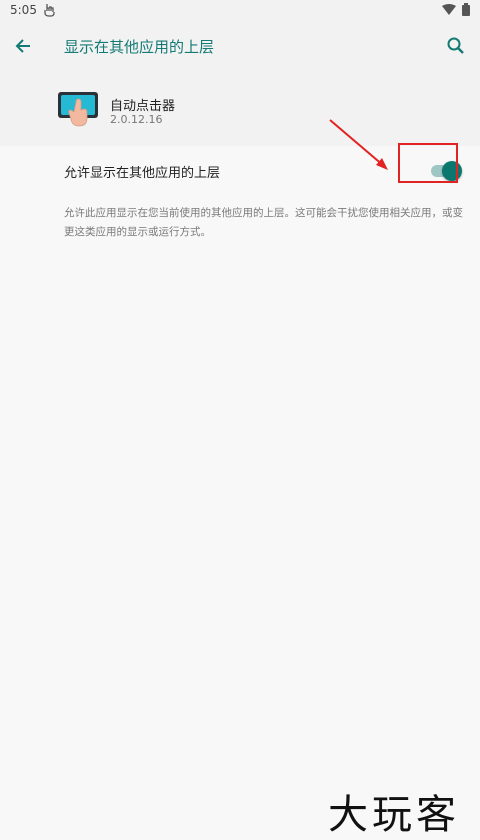  What do you see at coordinates (466, 11) in the screenshot?
I see `battery-icon` at bounding box center [466, 11].